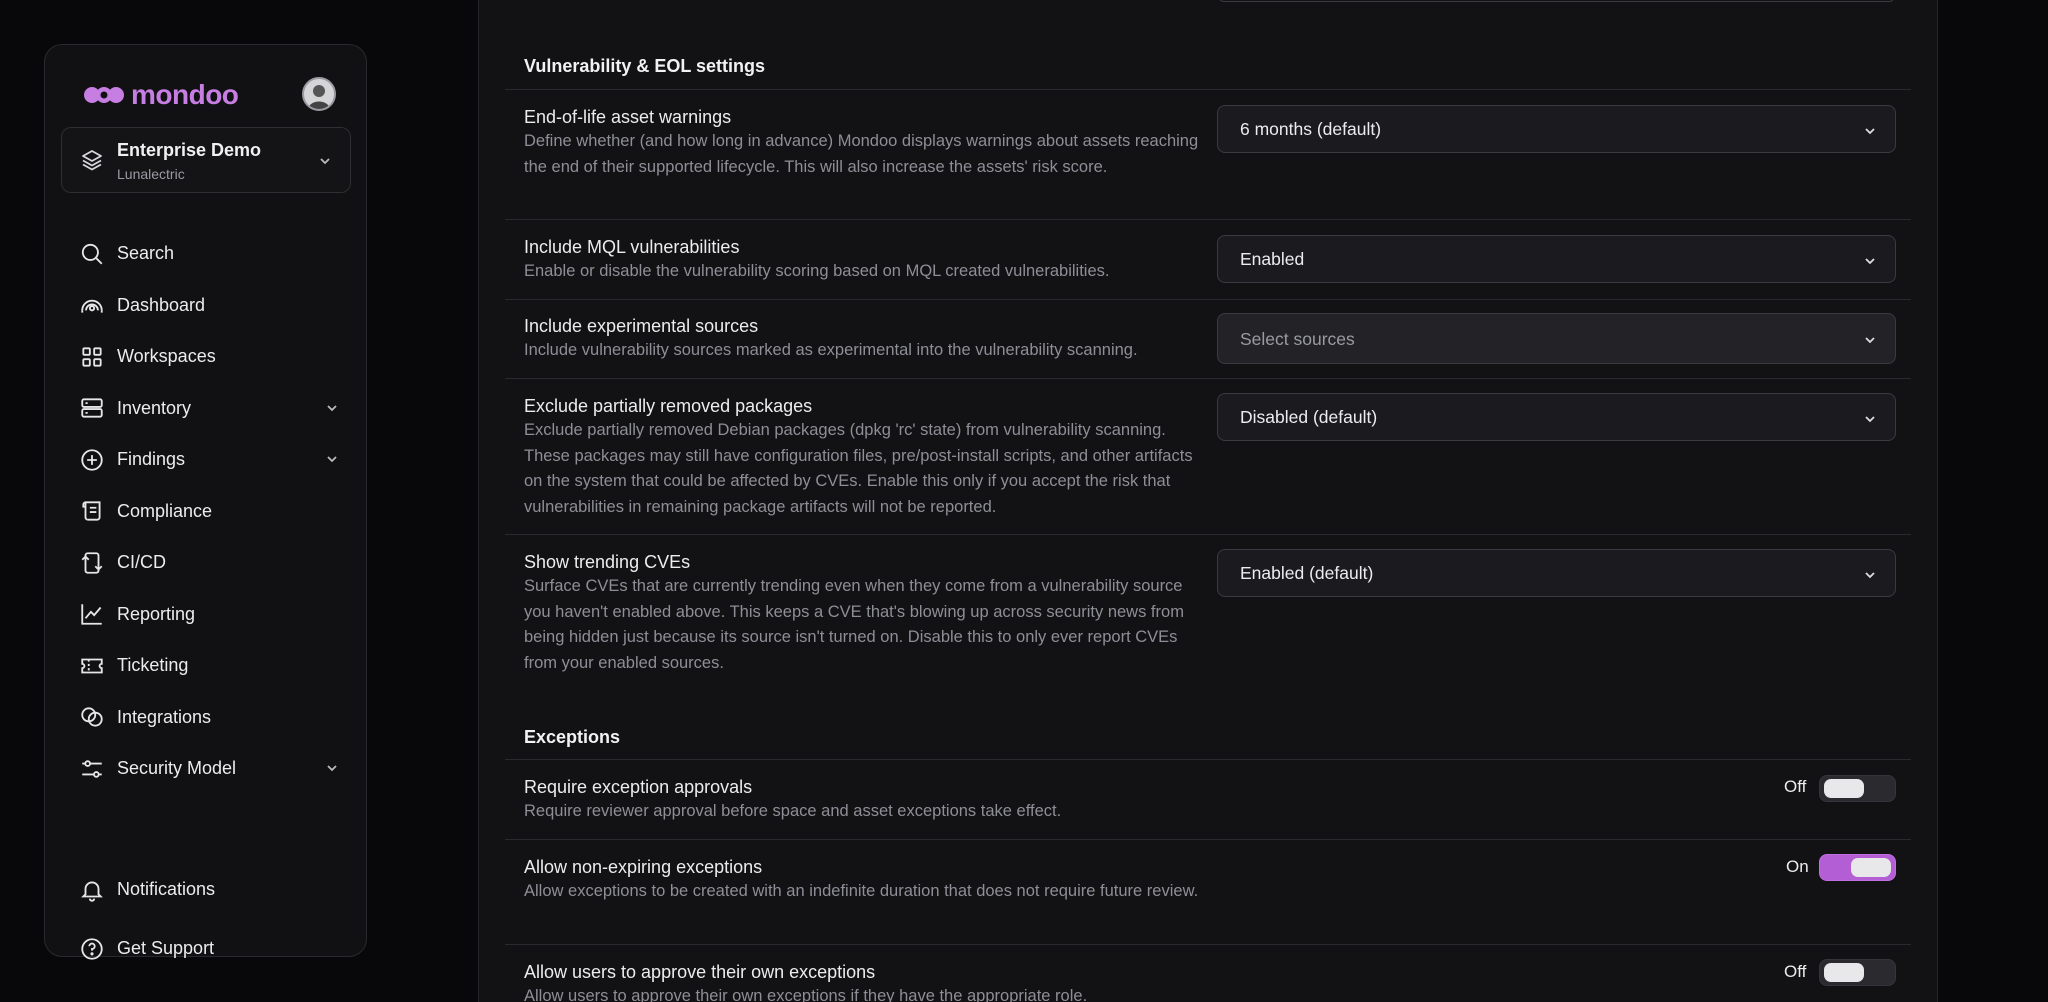 This screenshot has height=1002, width=2048. Describe the element at coordinates (92, 254) in the screenshot. I see `search-icon` at that location.